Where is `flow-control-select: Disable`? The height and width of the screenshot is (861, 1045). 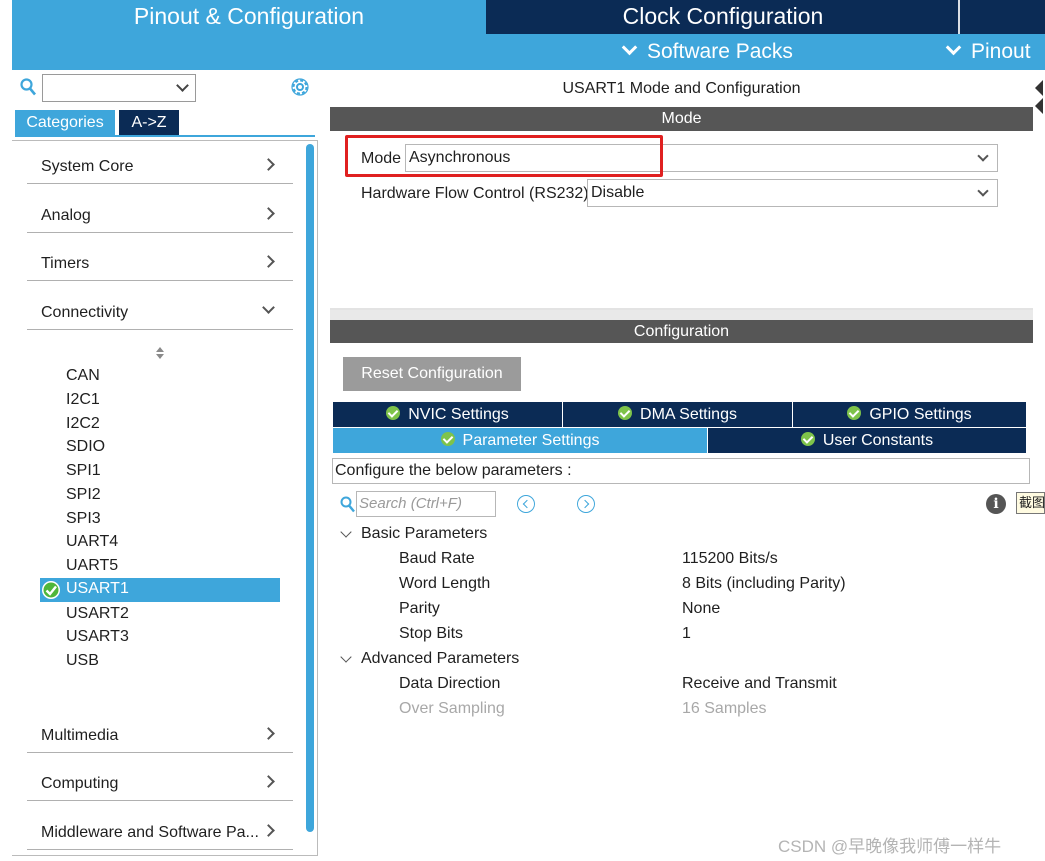
flow-control-select: Disable is located at coordinates (792, 193).